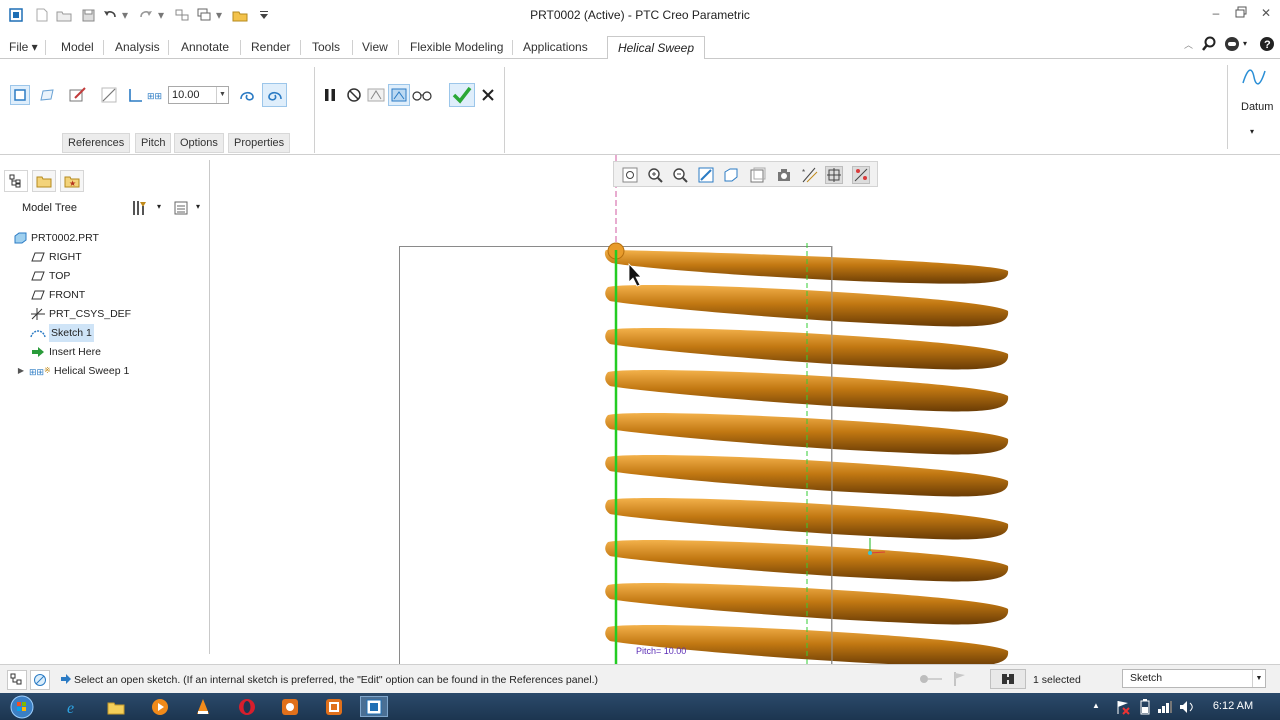 The image size is (1280, 720). Describe the element at coordinates (203, 706) in the screenshot. I see `vlc-icon` at that location.